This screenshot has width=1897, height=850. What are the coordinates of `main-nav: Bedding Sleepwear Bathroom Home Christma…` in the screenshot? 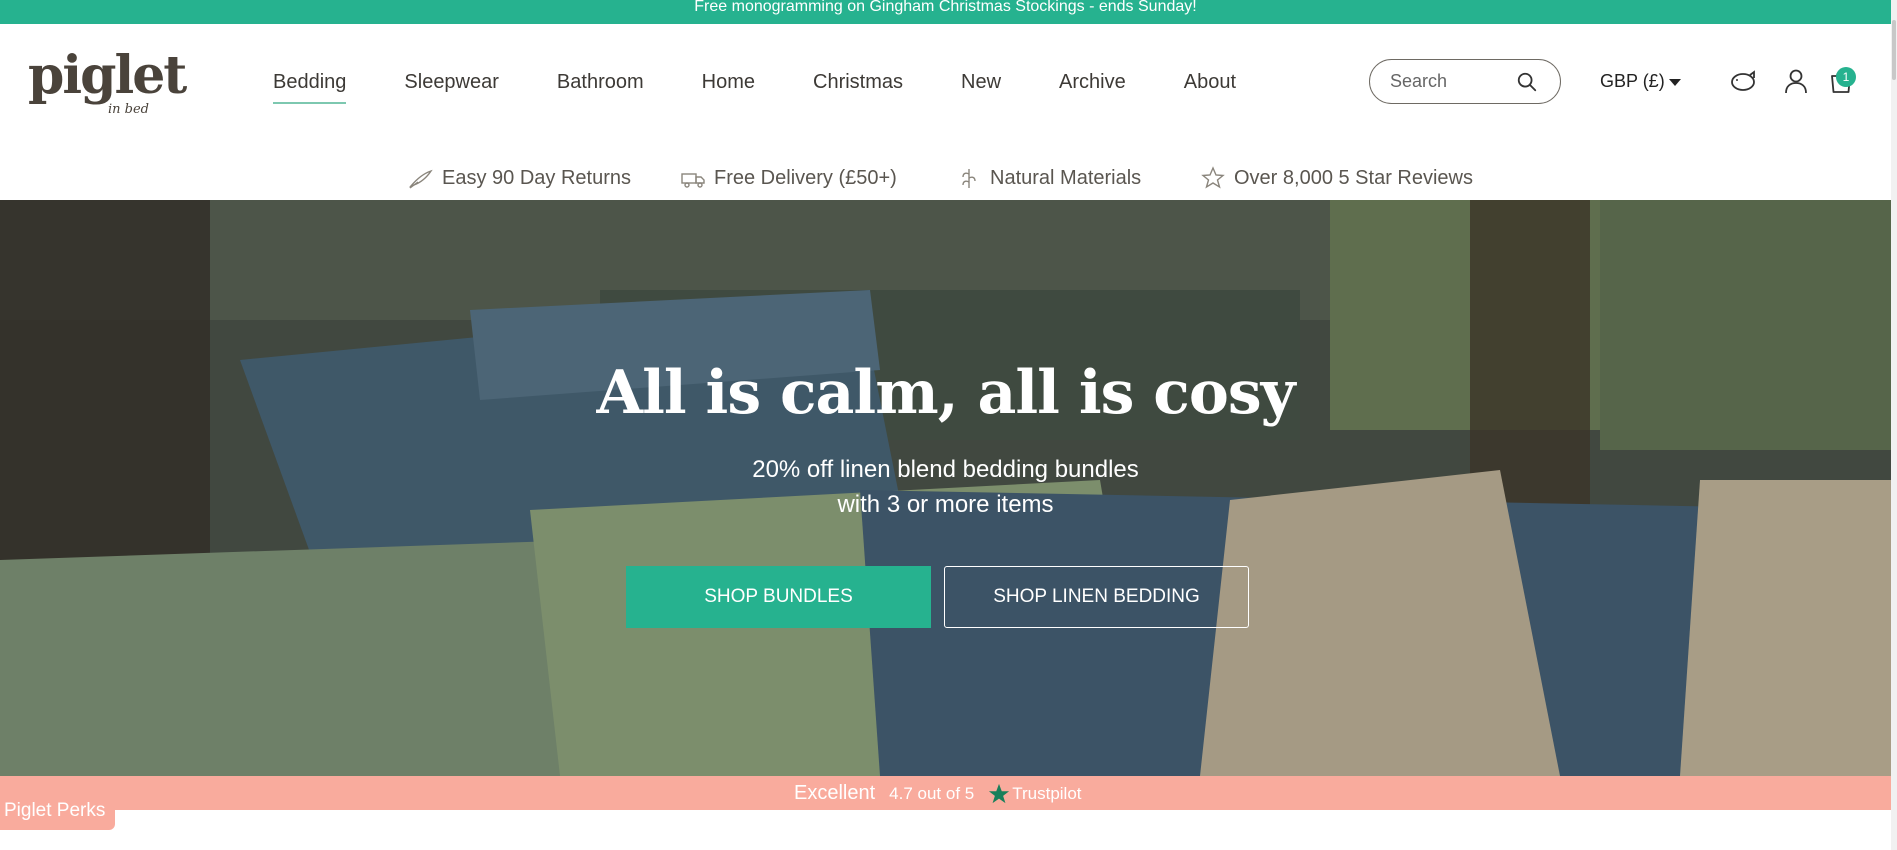 It's located at (783, 87).